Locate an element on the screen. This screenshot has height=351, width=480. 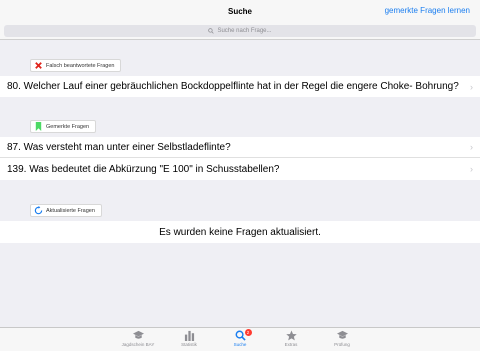
navigation-bar: Suche gemerkte Fragen lernen is located at coordinates (240, 11).